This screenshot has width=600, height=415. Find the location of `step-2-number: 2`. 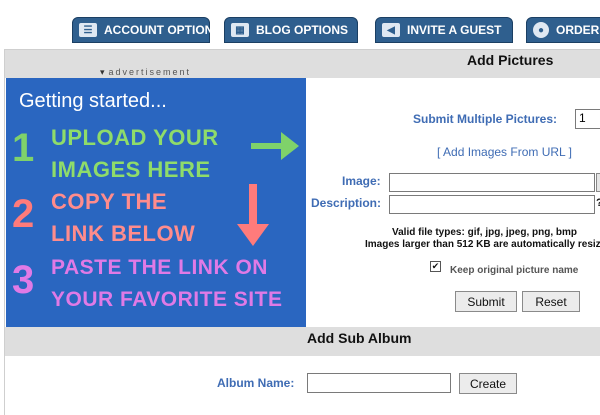

step-2-number: 2 is located at coordinates (23, 214).